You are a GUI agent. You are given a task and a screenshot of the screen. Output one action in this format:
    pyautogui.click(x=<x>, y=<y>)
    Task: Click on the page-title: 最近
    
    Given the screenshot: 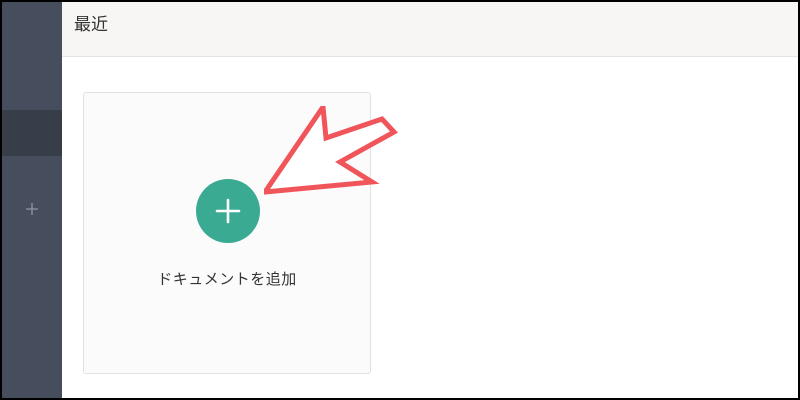 What is the action you would take?
    pyautogui.click(x=91, y=25)
    